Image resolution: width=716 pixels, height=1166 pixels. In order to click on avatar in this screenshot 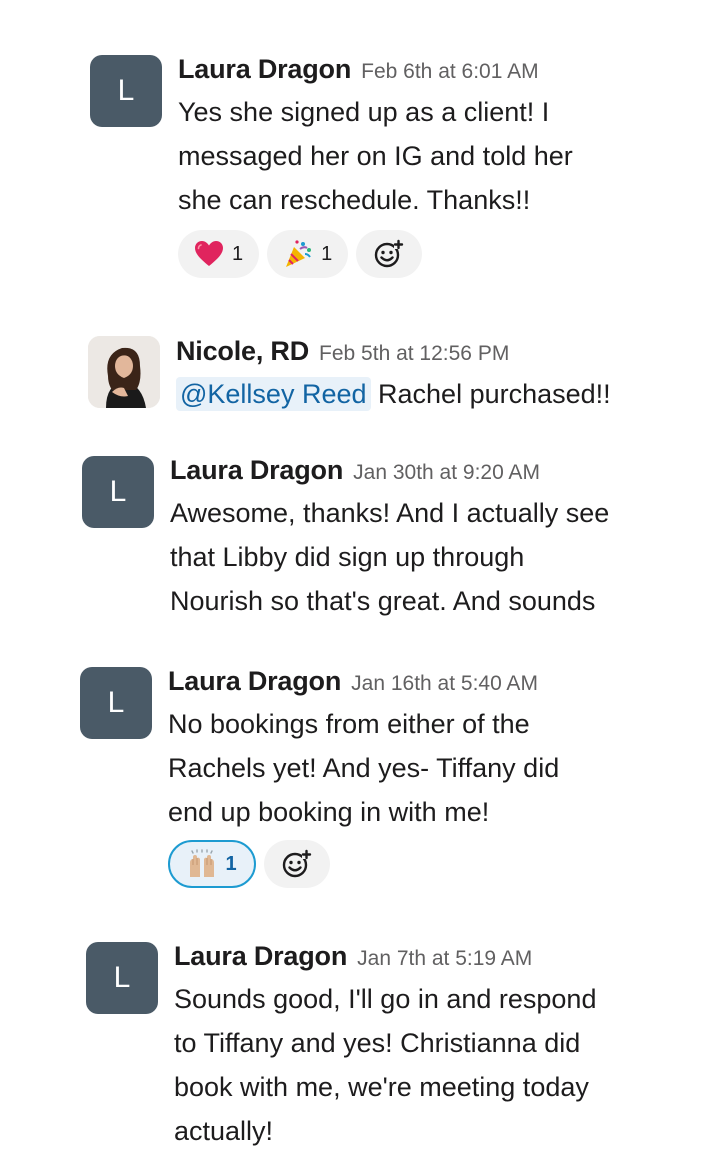, I will do `click(124, 372)`.